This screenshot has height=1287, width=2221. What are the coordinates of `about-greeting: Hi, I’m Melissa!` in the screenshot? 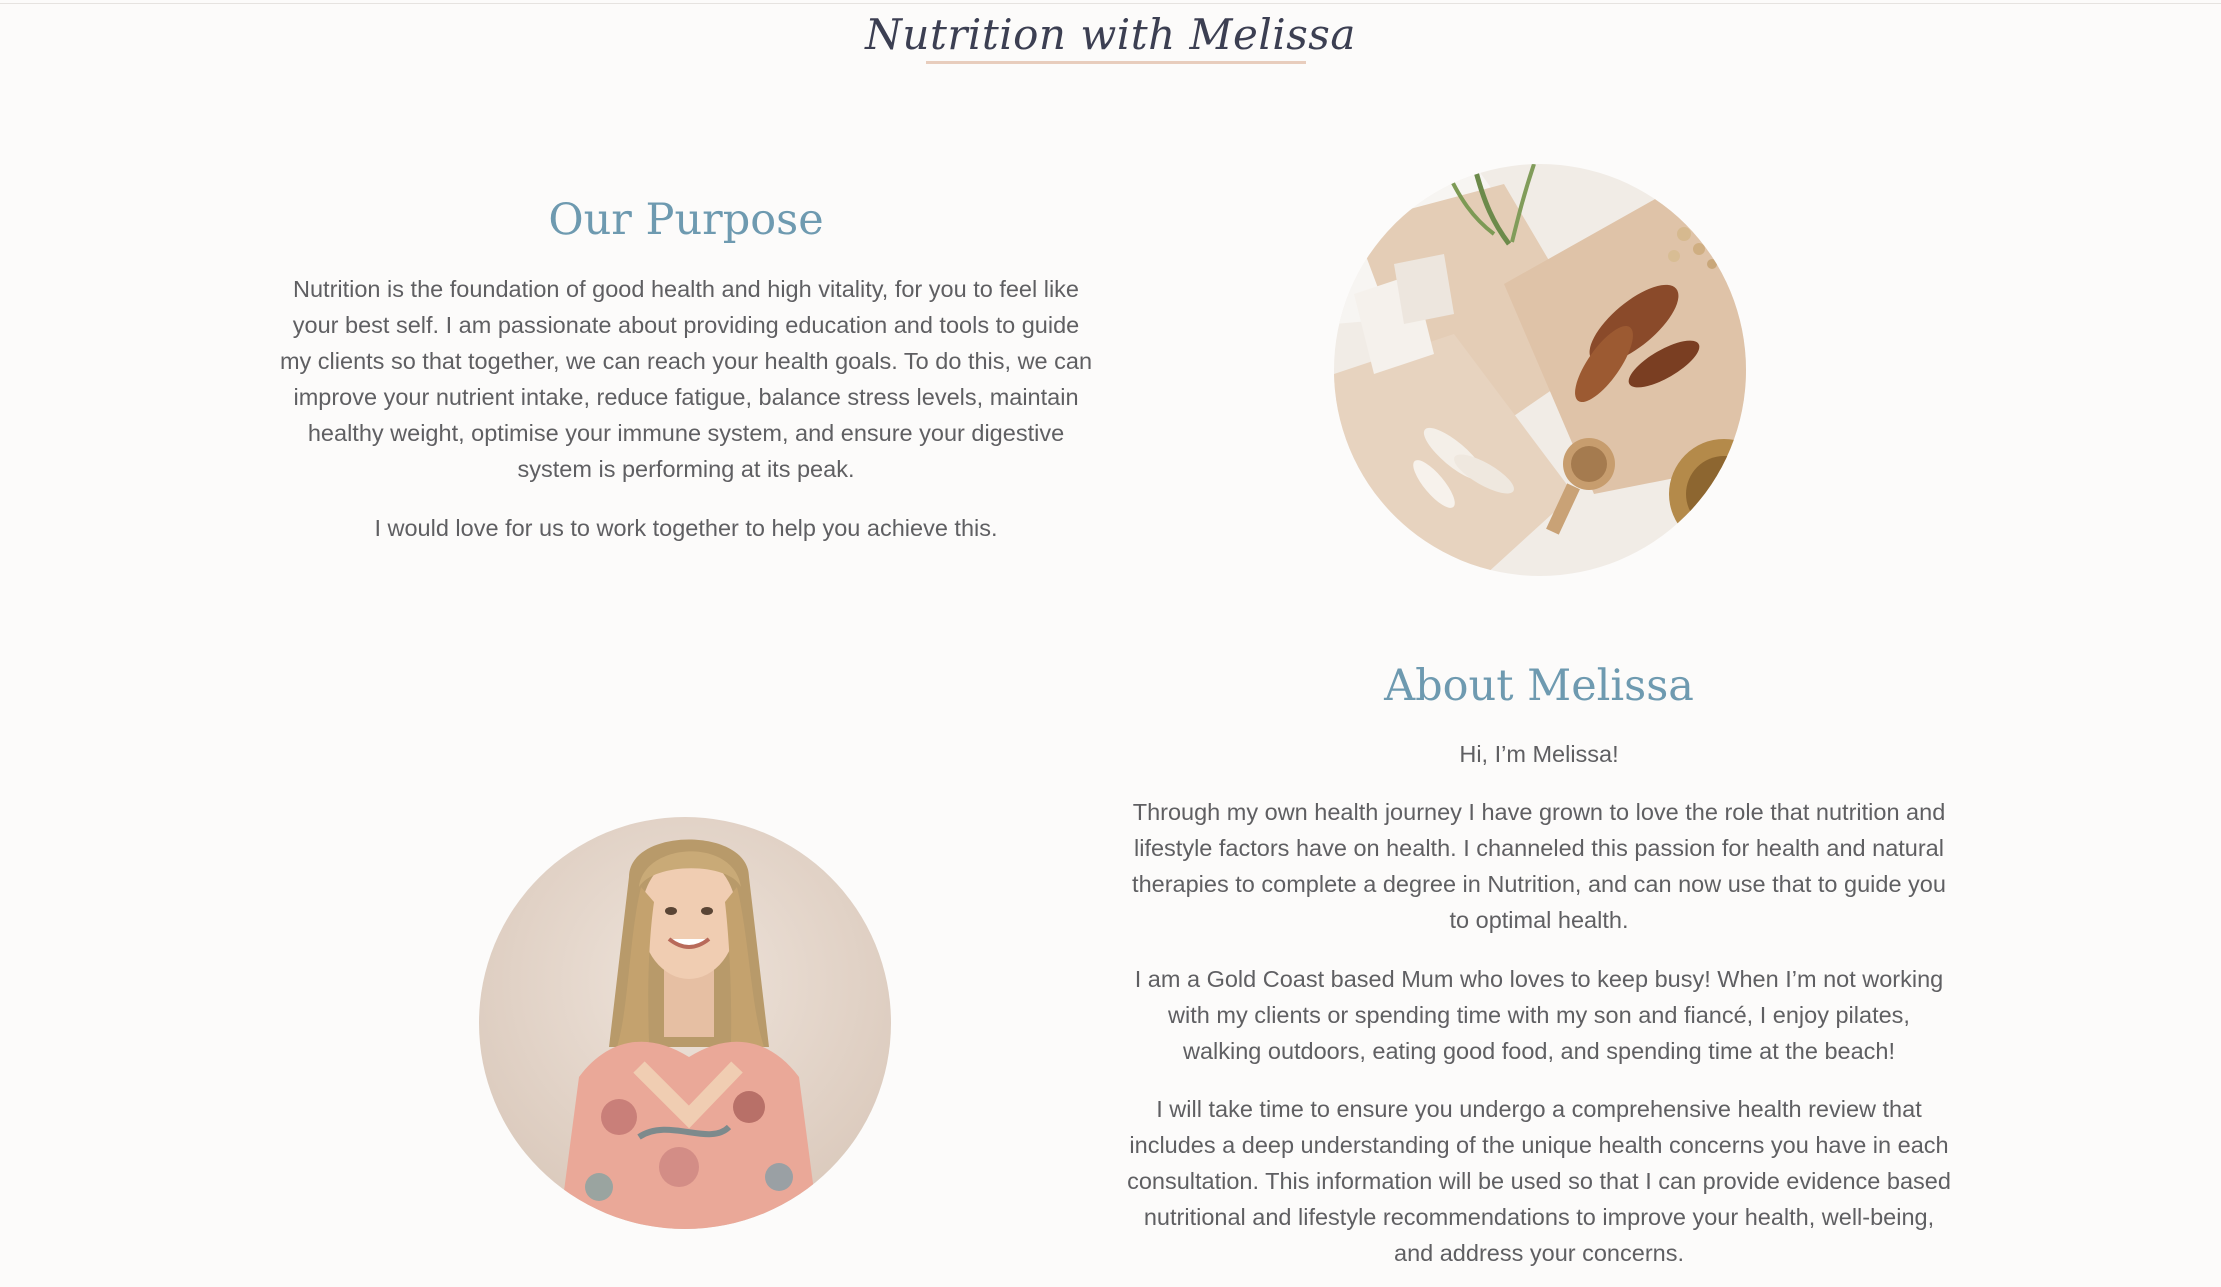 It's located at (1539, 754).